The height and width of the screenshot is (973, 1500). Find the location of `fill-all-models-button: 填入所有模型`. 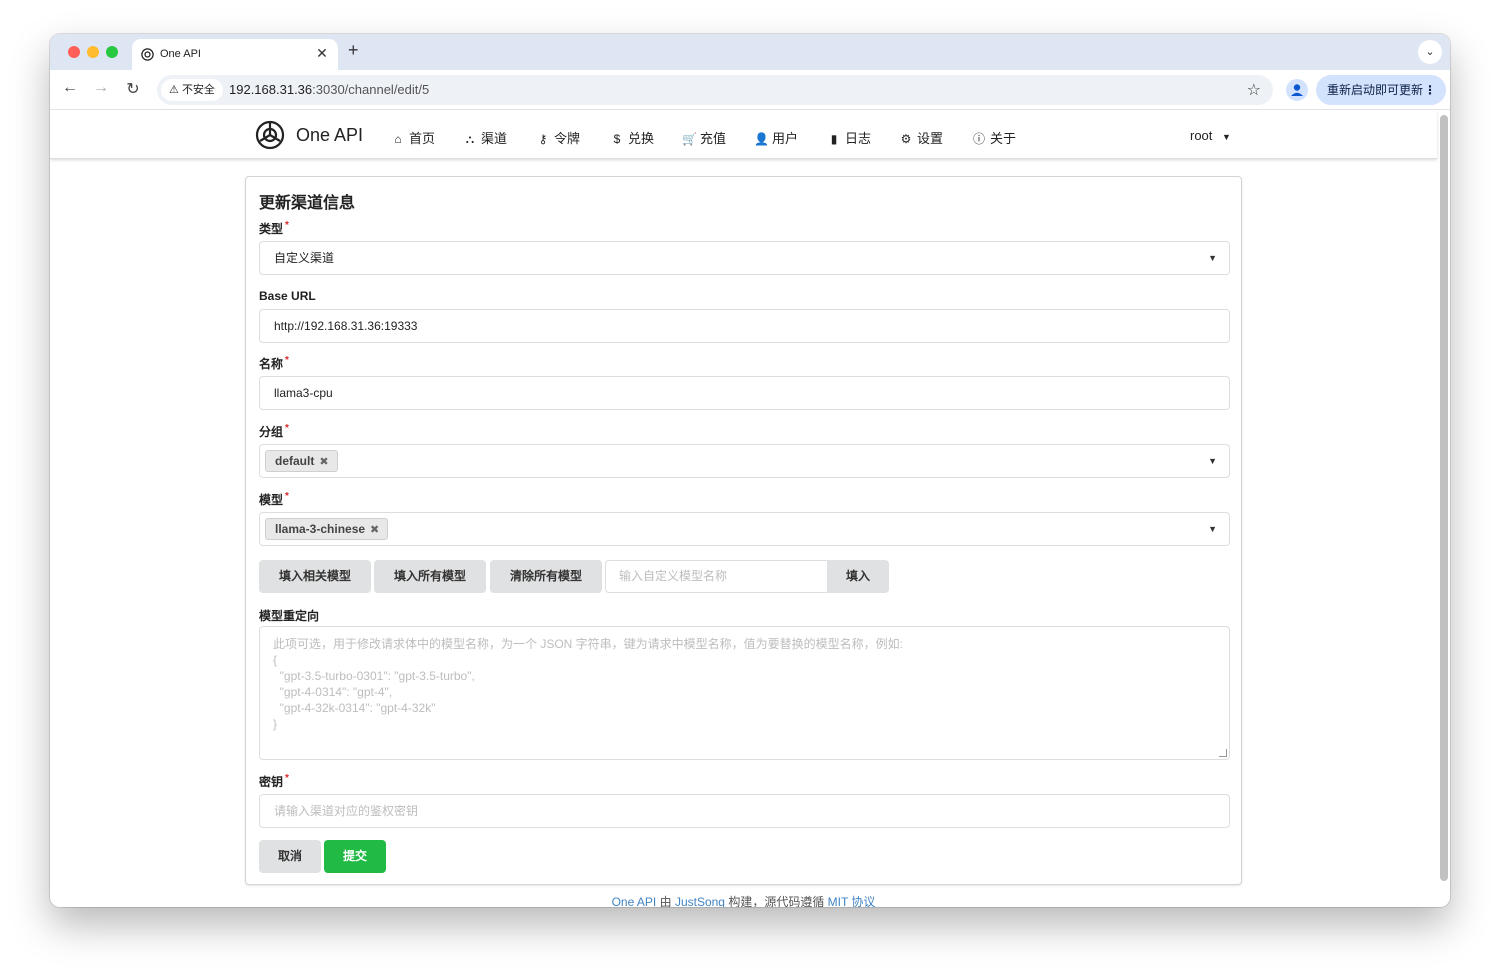

fill-all-models-button: 填入所有模型 is located at coordinates (430, 576).